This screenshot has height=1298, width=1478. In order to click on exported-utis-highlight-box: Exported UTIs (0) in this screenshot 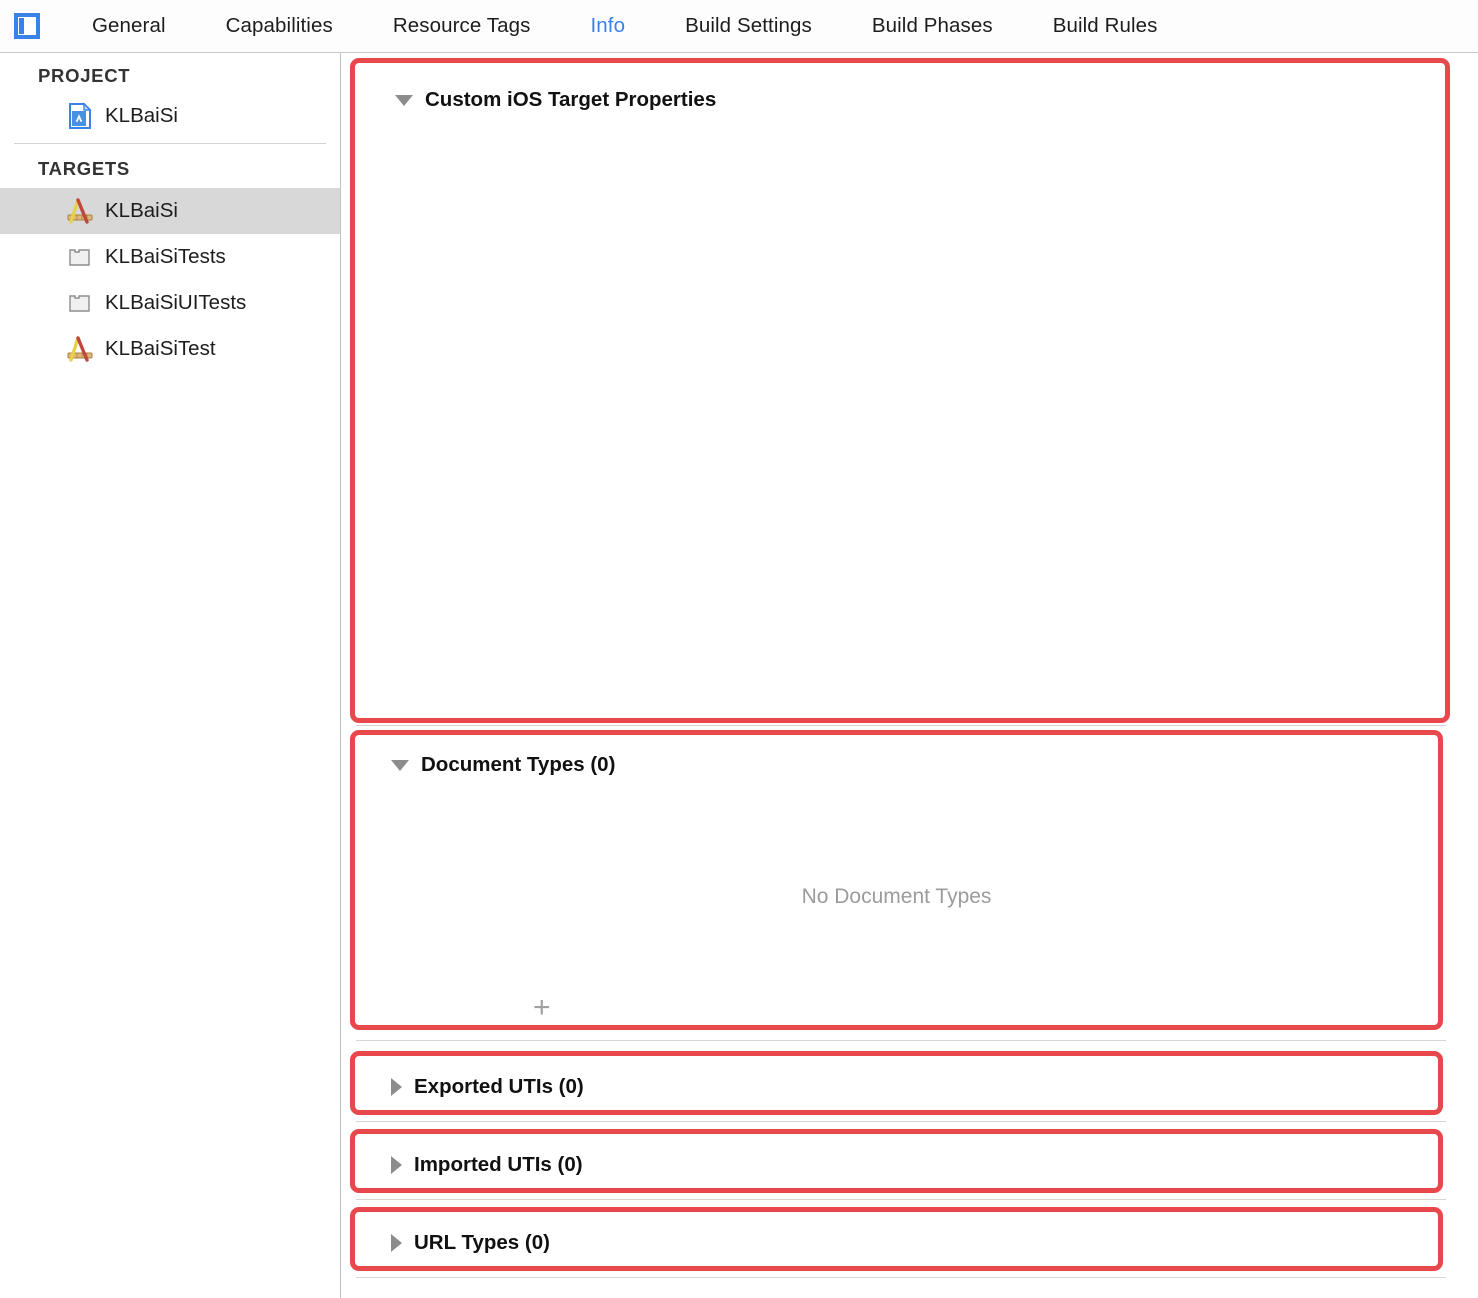, I will do `click(896, 1083)`.